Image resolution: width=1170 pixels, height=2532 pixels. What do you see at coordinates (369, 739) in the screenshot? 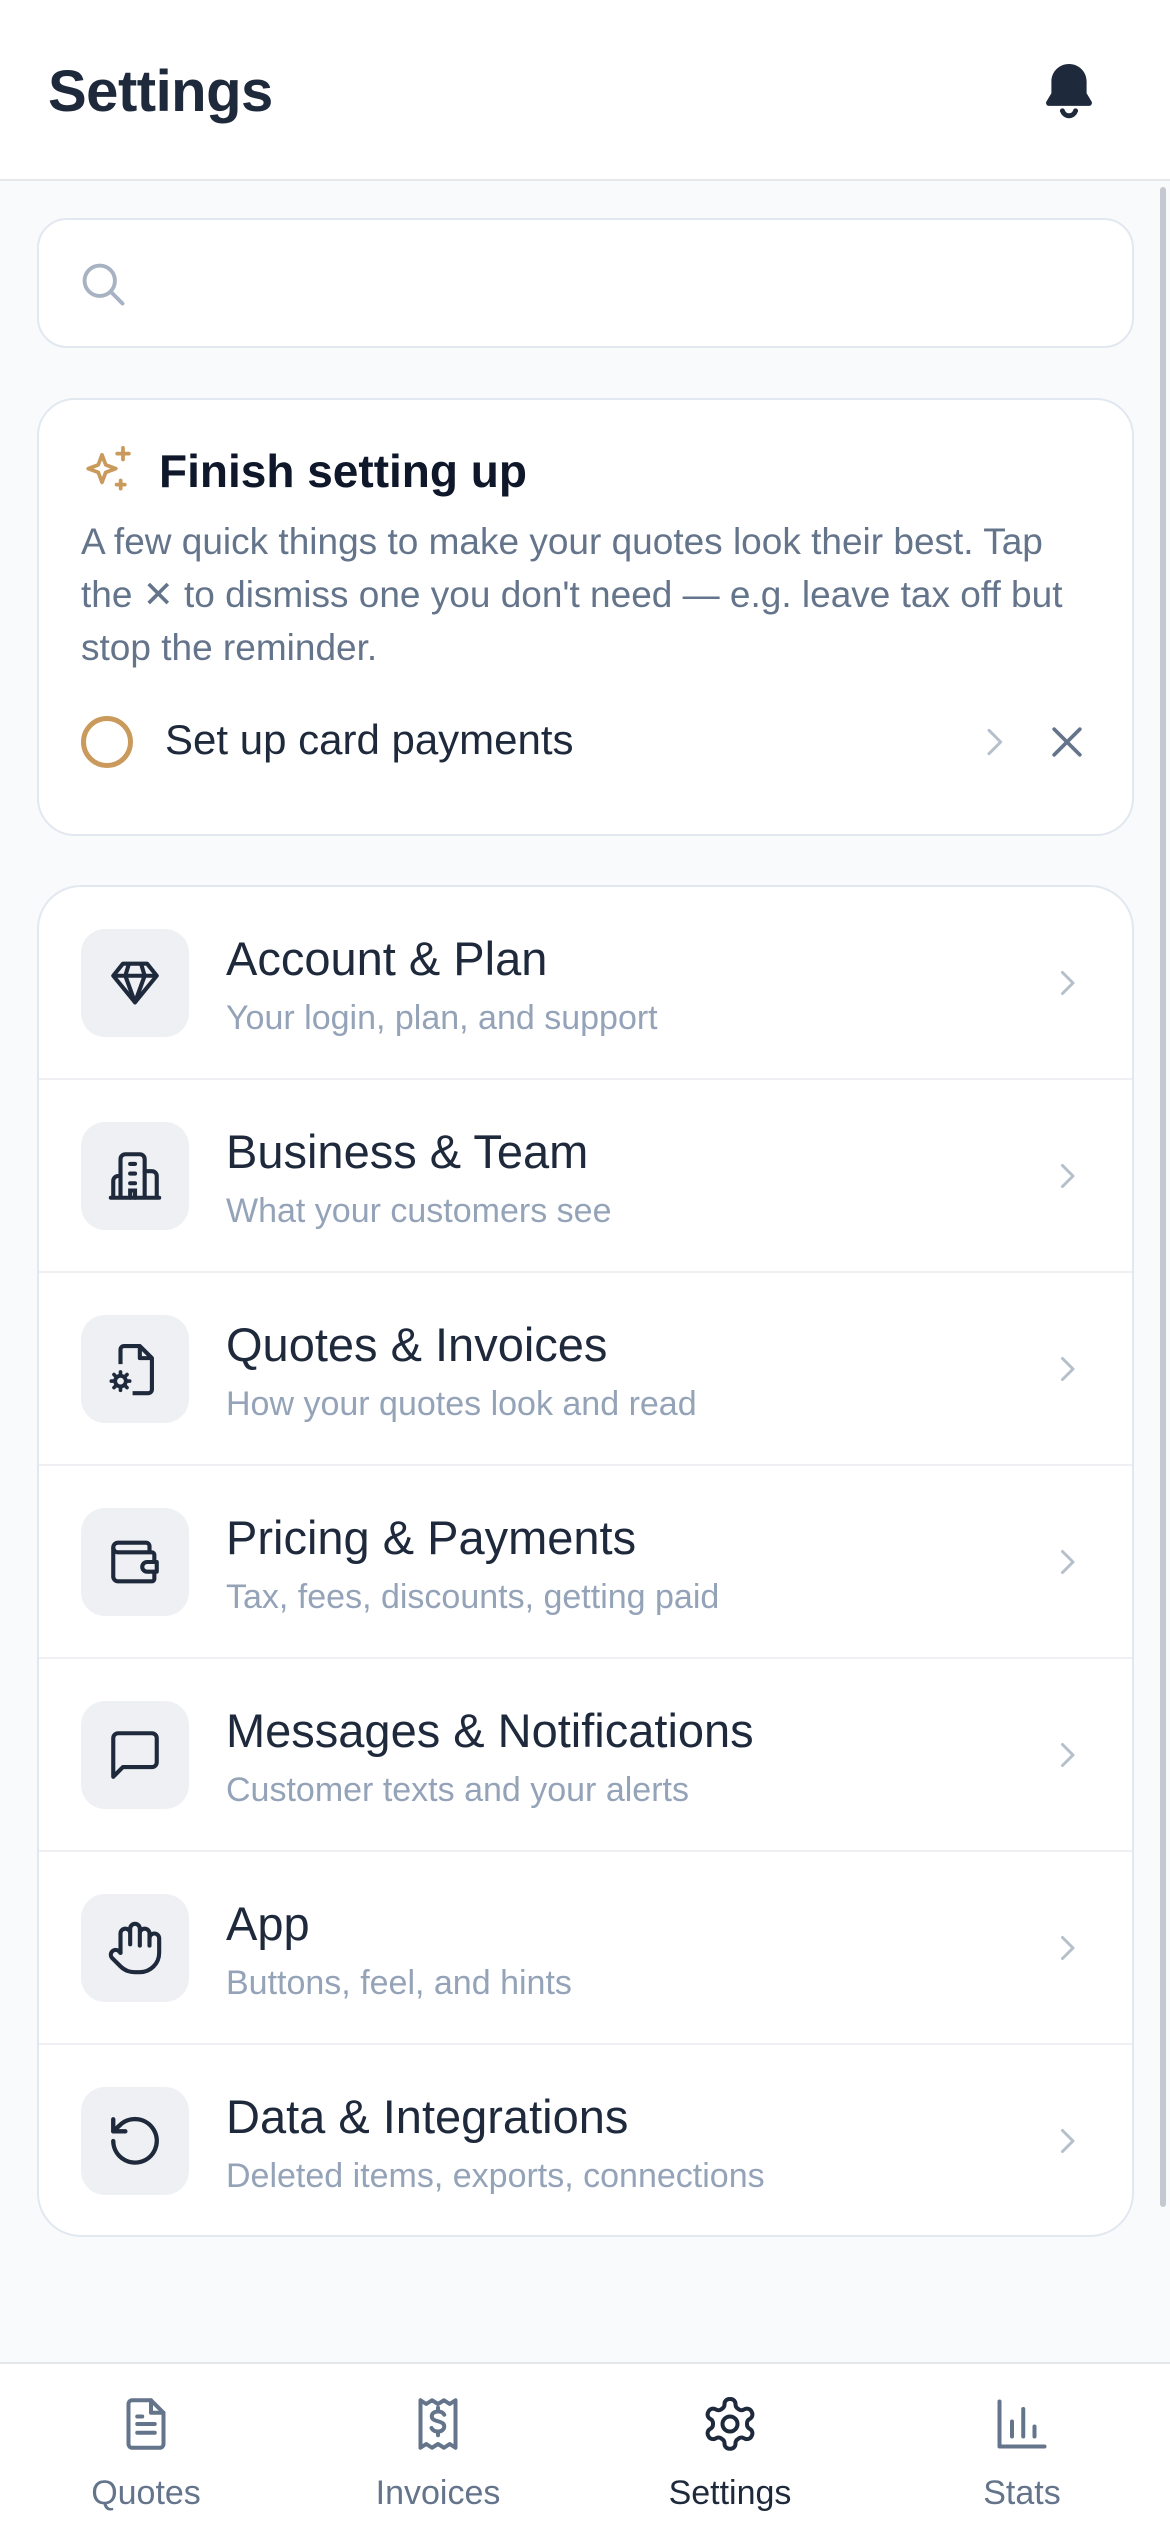
I see `task-label: Set up card payments` at bounding box center [369, 739].